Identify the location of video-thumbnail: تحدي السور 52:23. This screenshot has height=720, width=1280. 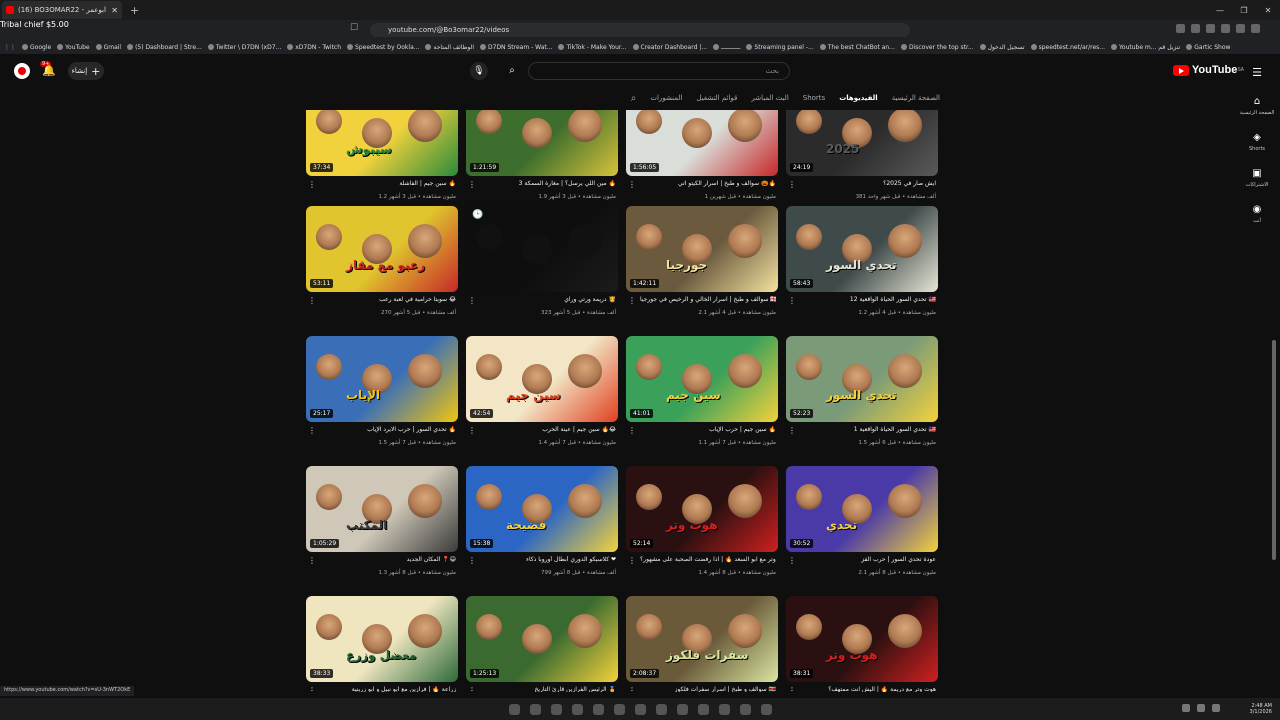
(862, 379).